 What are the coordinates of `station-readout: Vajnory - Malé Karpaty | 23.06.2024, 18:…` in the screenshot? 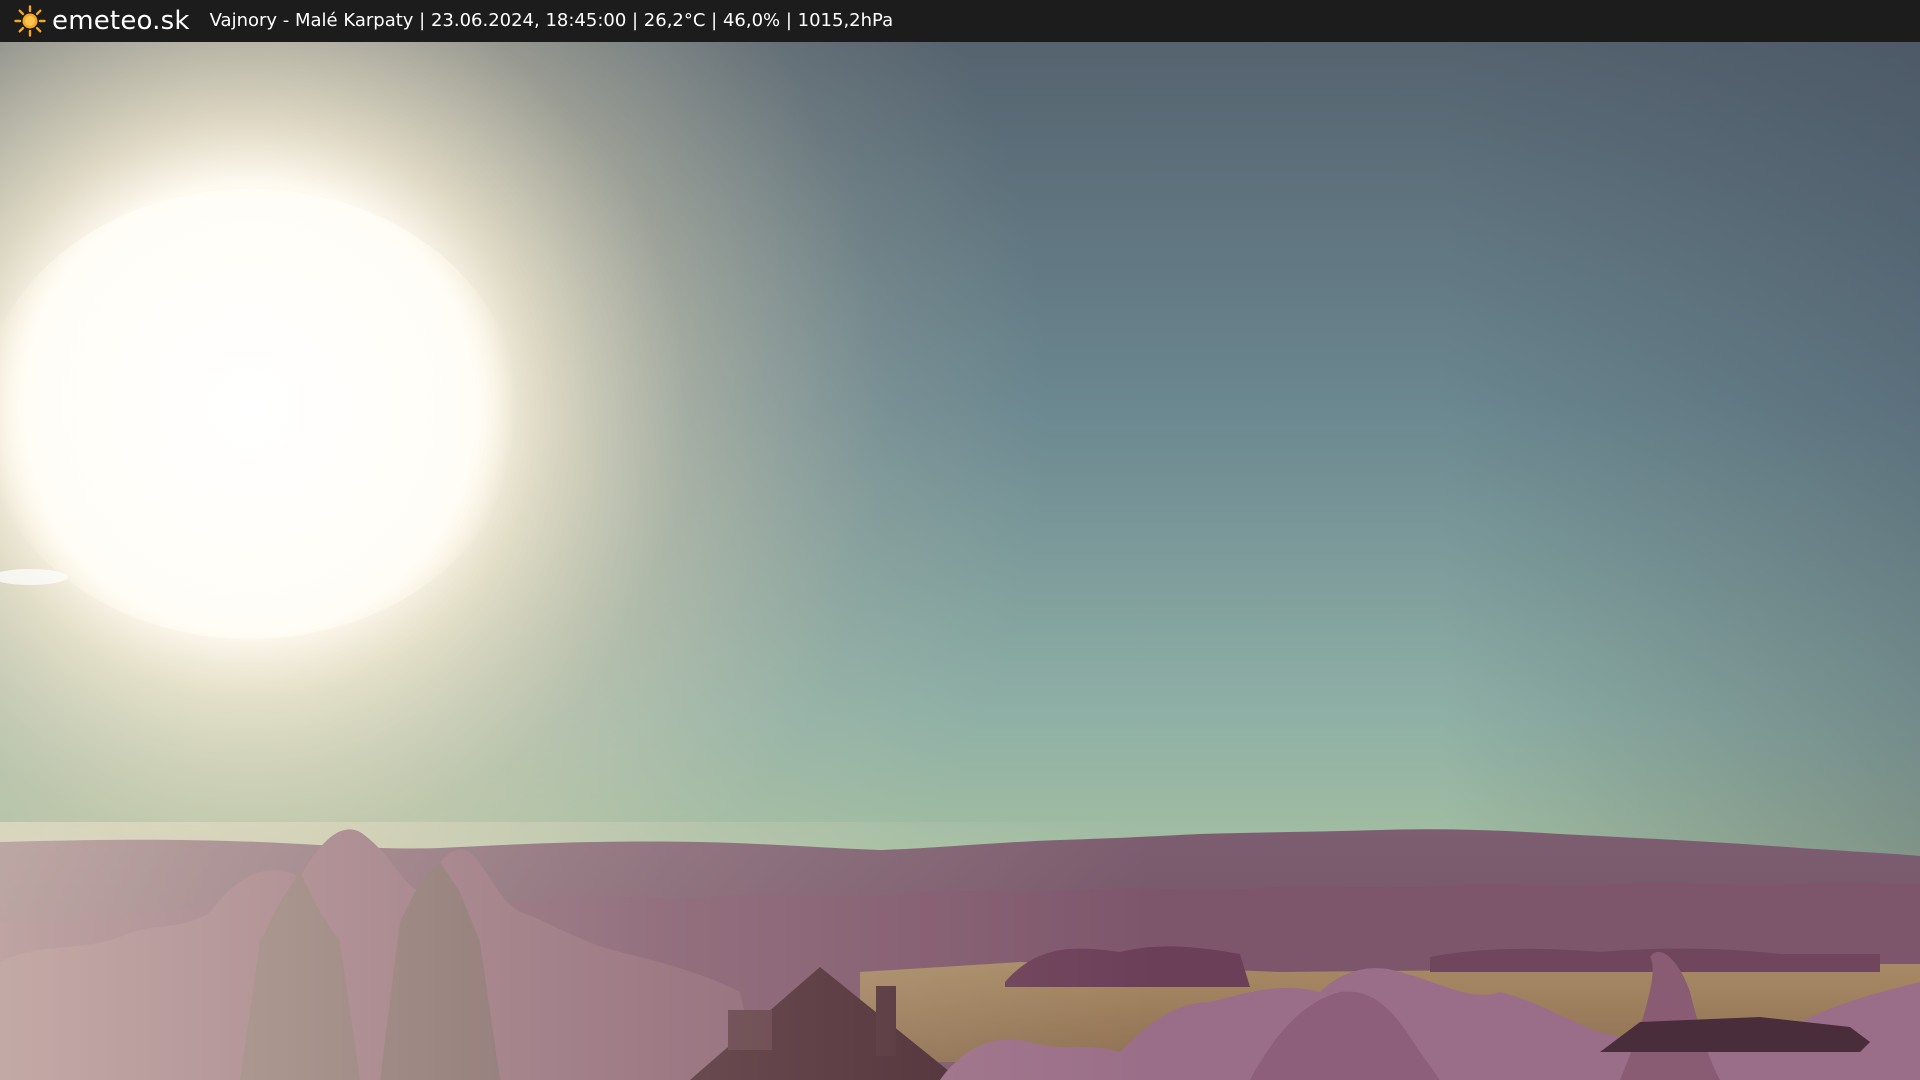 It's located at (551, 20).